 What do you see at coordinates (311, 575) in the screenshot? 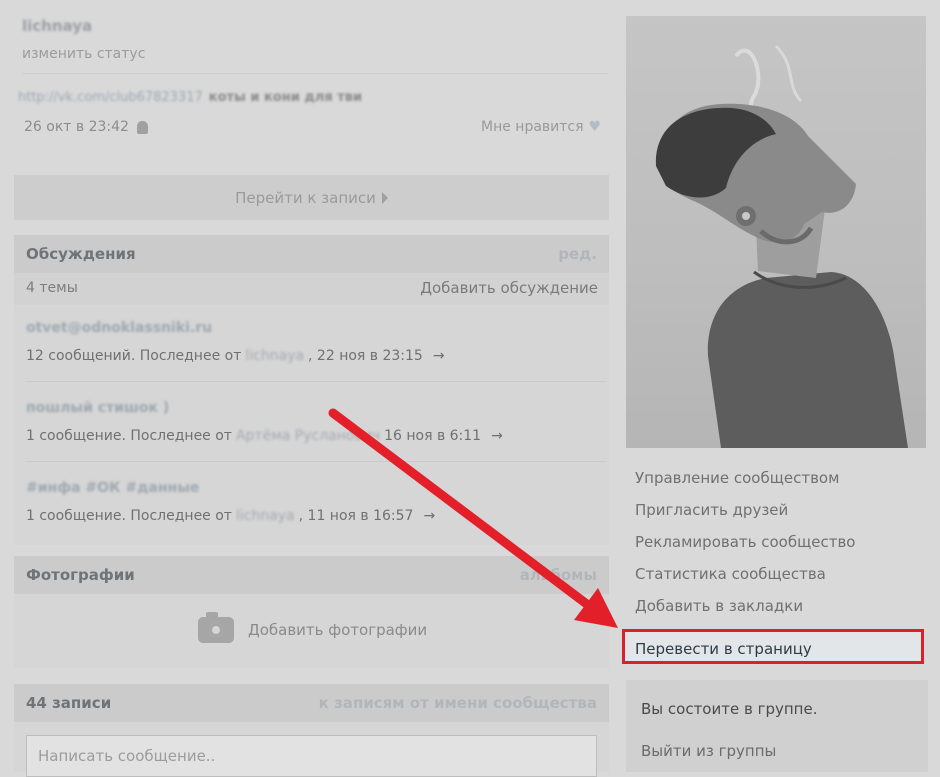
I see `photos-header: Фотографии альбомы` at bounding box center [311, 575].